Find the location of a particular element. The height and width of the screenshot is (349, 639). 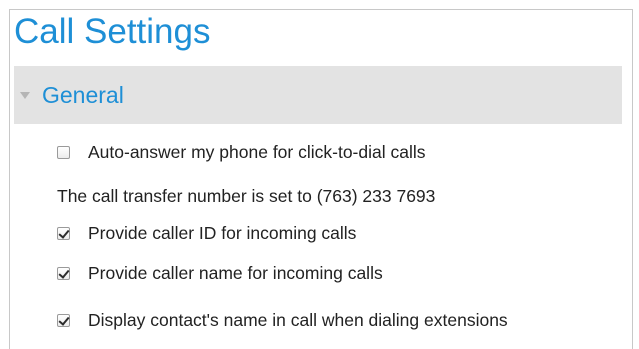

caller-name-label: Provide caller name for incoming calls is located at coordinates (235, 273).